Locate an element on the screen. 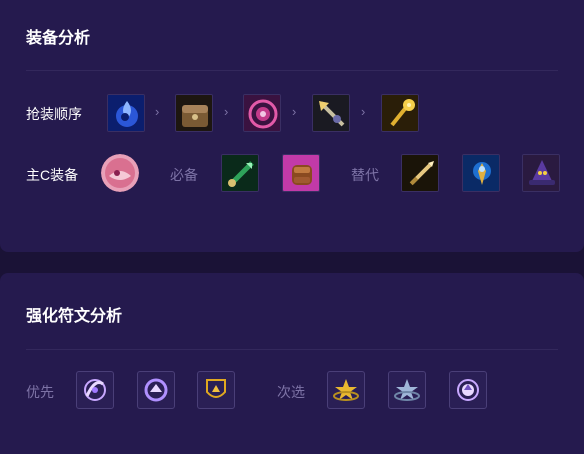 The height and width of the screenshot is (454, 584). flaming-fist-icon is located at coordinates (301, 173).